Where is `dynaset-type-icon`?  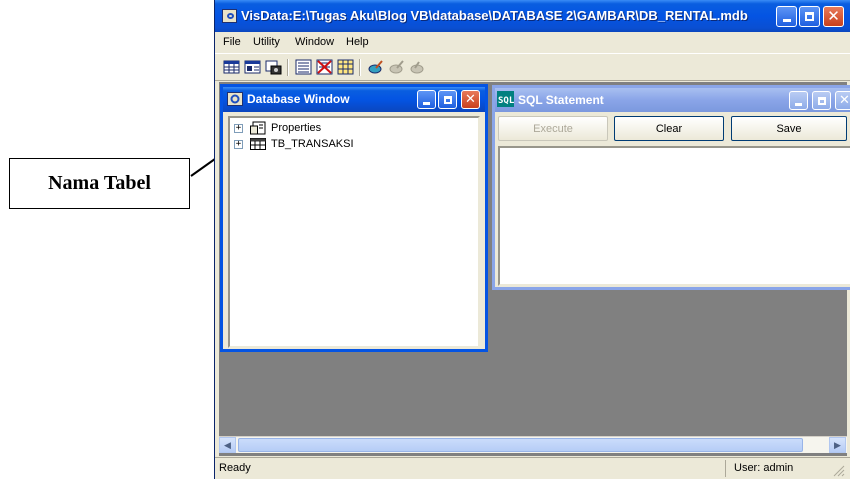 dynaset-type-icon is located at coordinates (252, 67).